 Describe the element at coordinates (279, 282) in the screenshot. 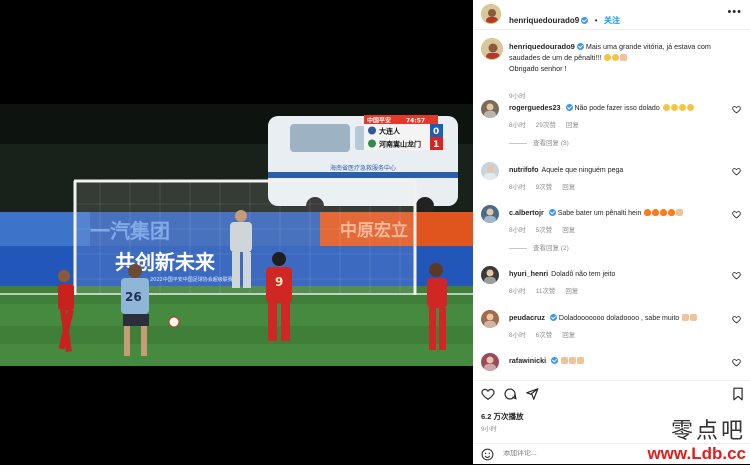

I see `player-number-9: 9` at that location.